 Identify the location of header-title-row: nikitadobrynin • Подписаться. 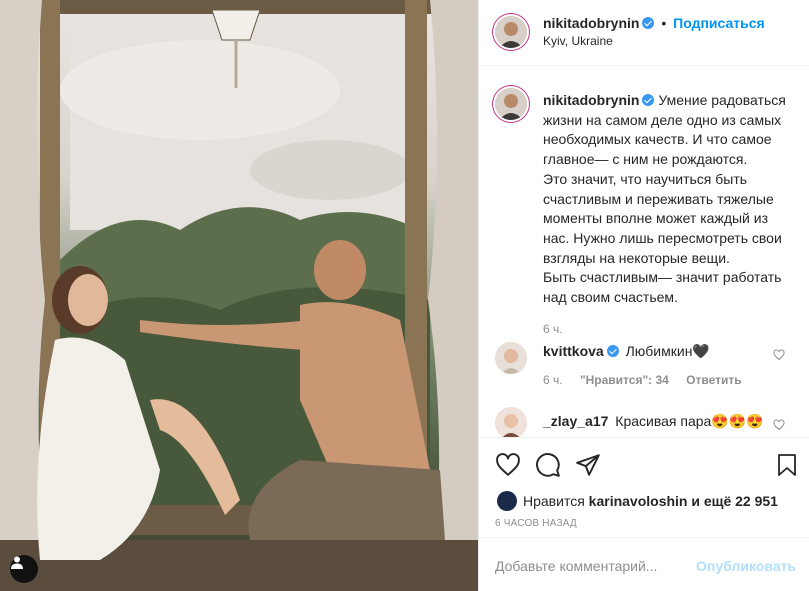
(654, 23).